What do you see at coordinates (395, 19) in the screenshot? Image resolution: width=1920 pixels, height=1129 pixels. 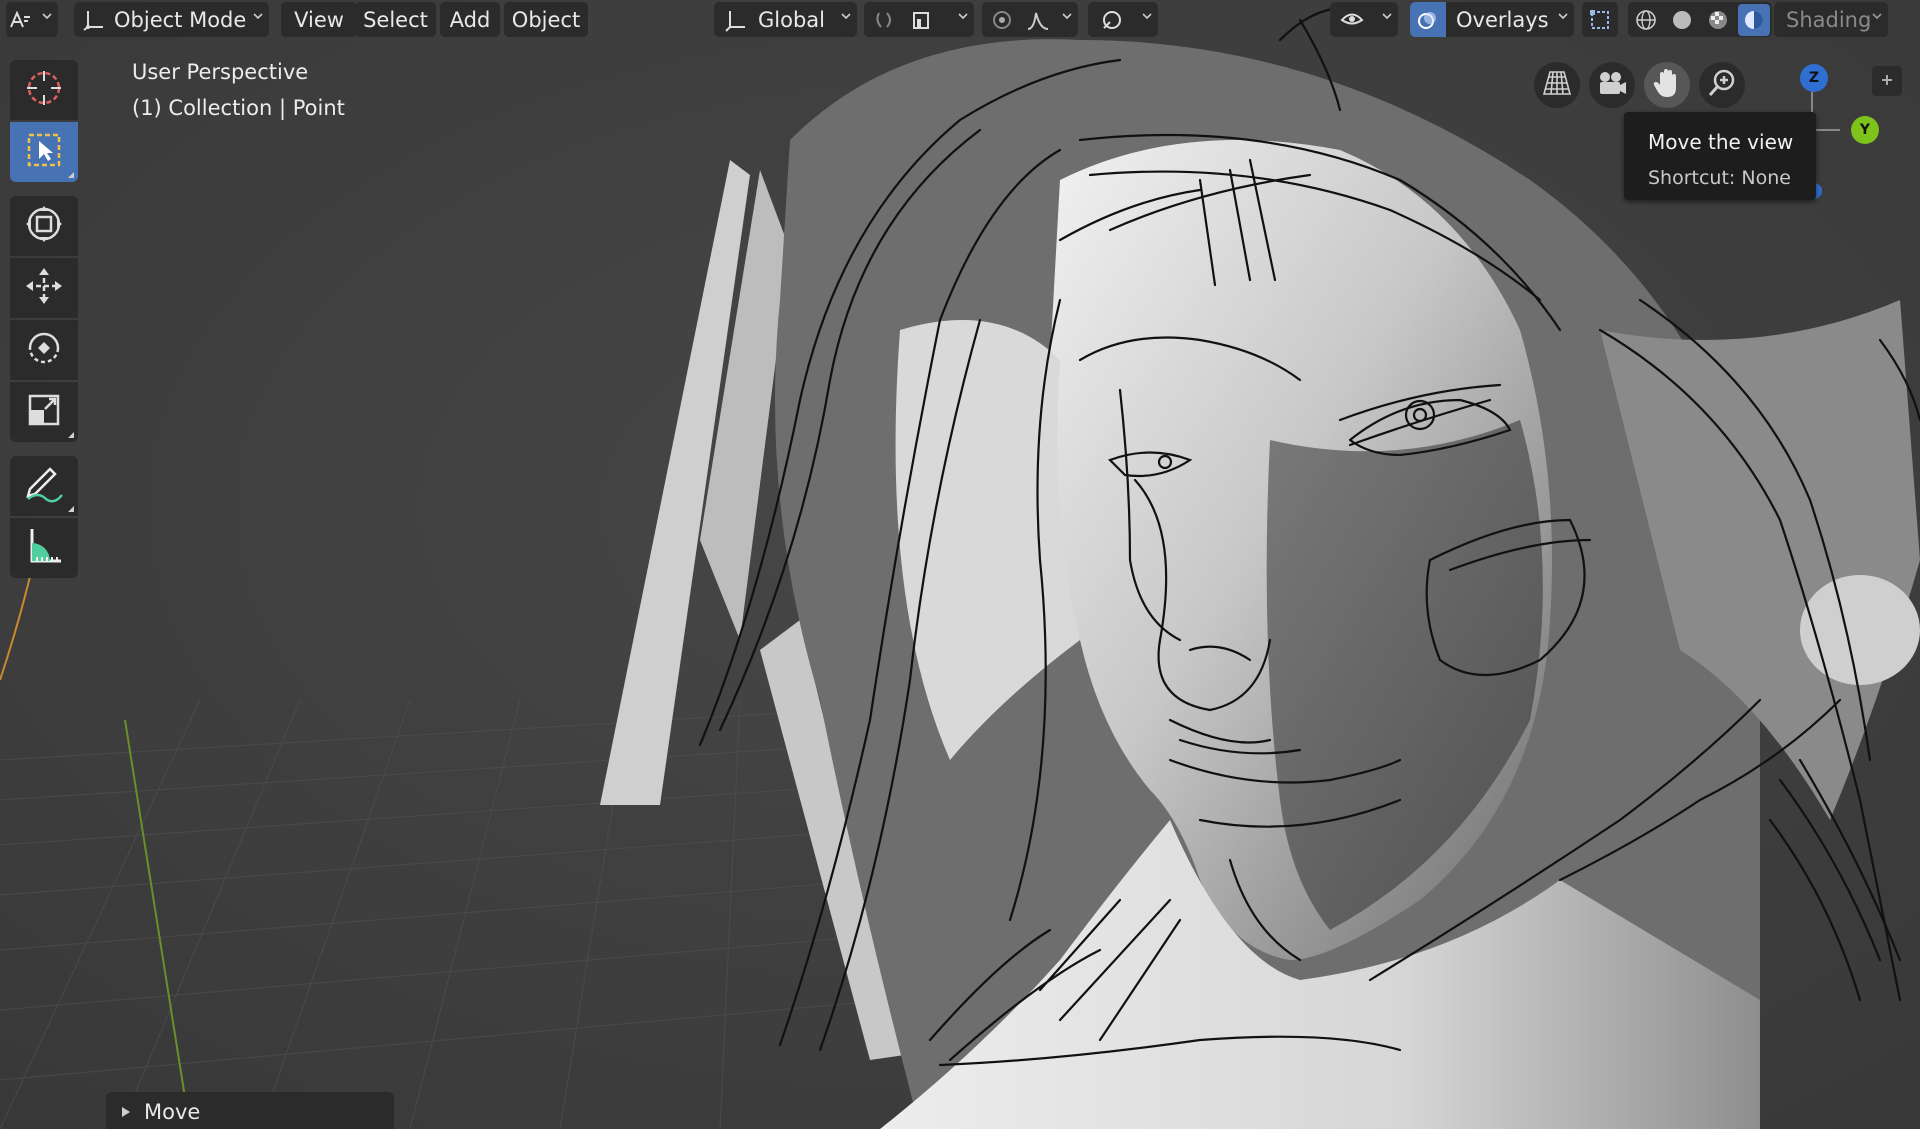 I see `menu-select: Select` at bounding box center [395, 19].